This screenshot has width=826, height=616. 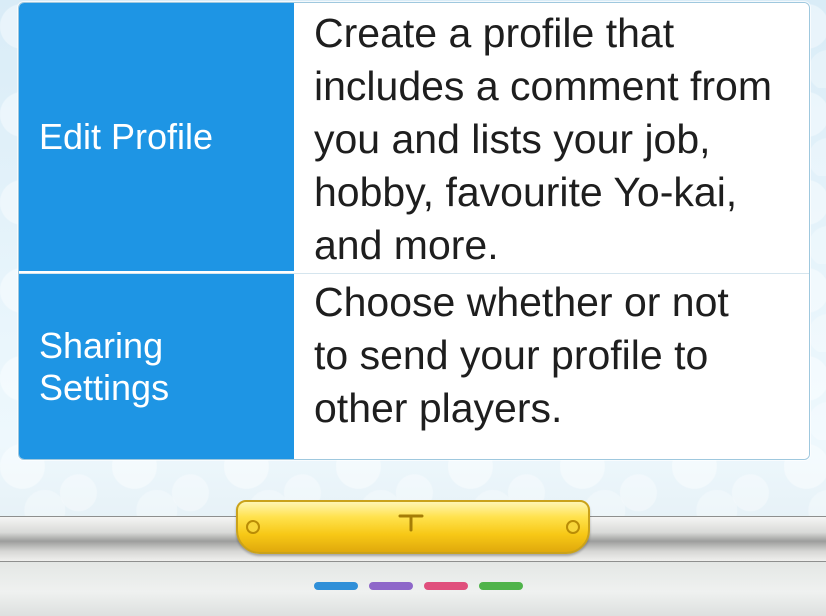 What do you see at coordinates (156, 366) in the screenshot?
I see `row-label-sharing-settings: Sharing Settings` at bounding box center [156, 366].